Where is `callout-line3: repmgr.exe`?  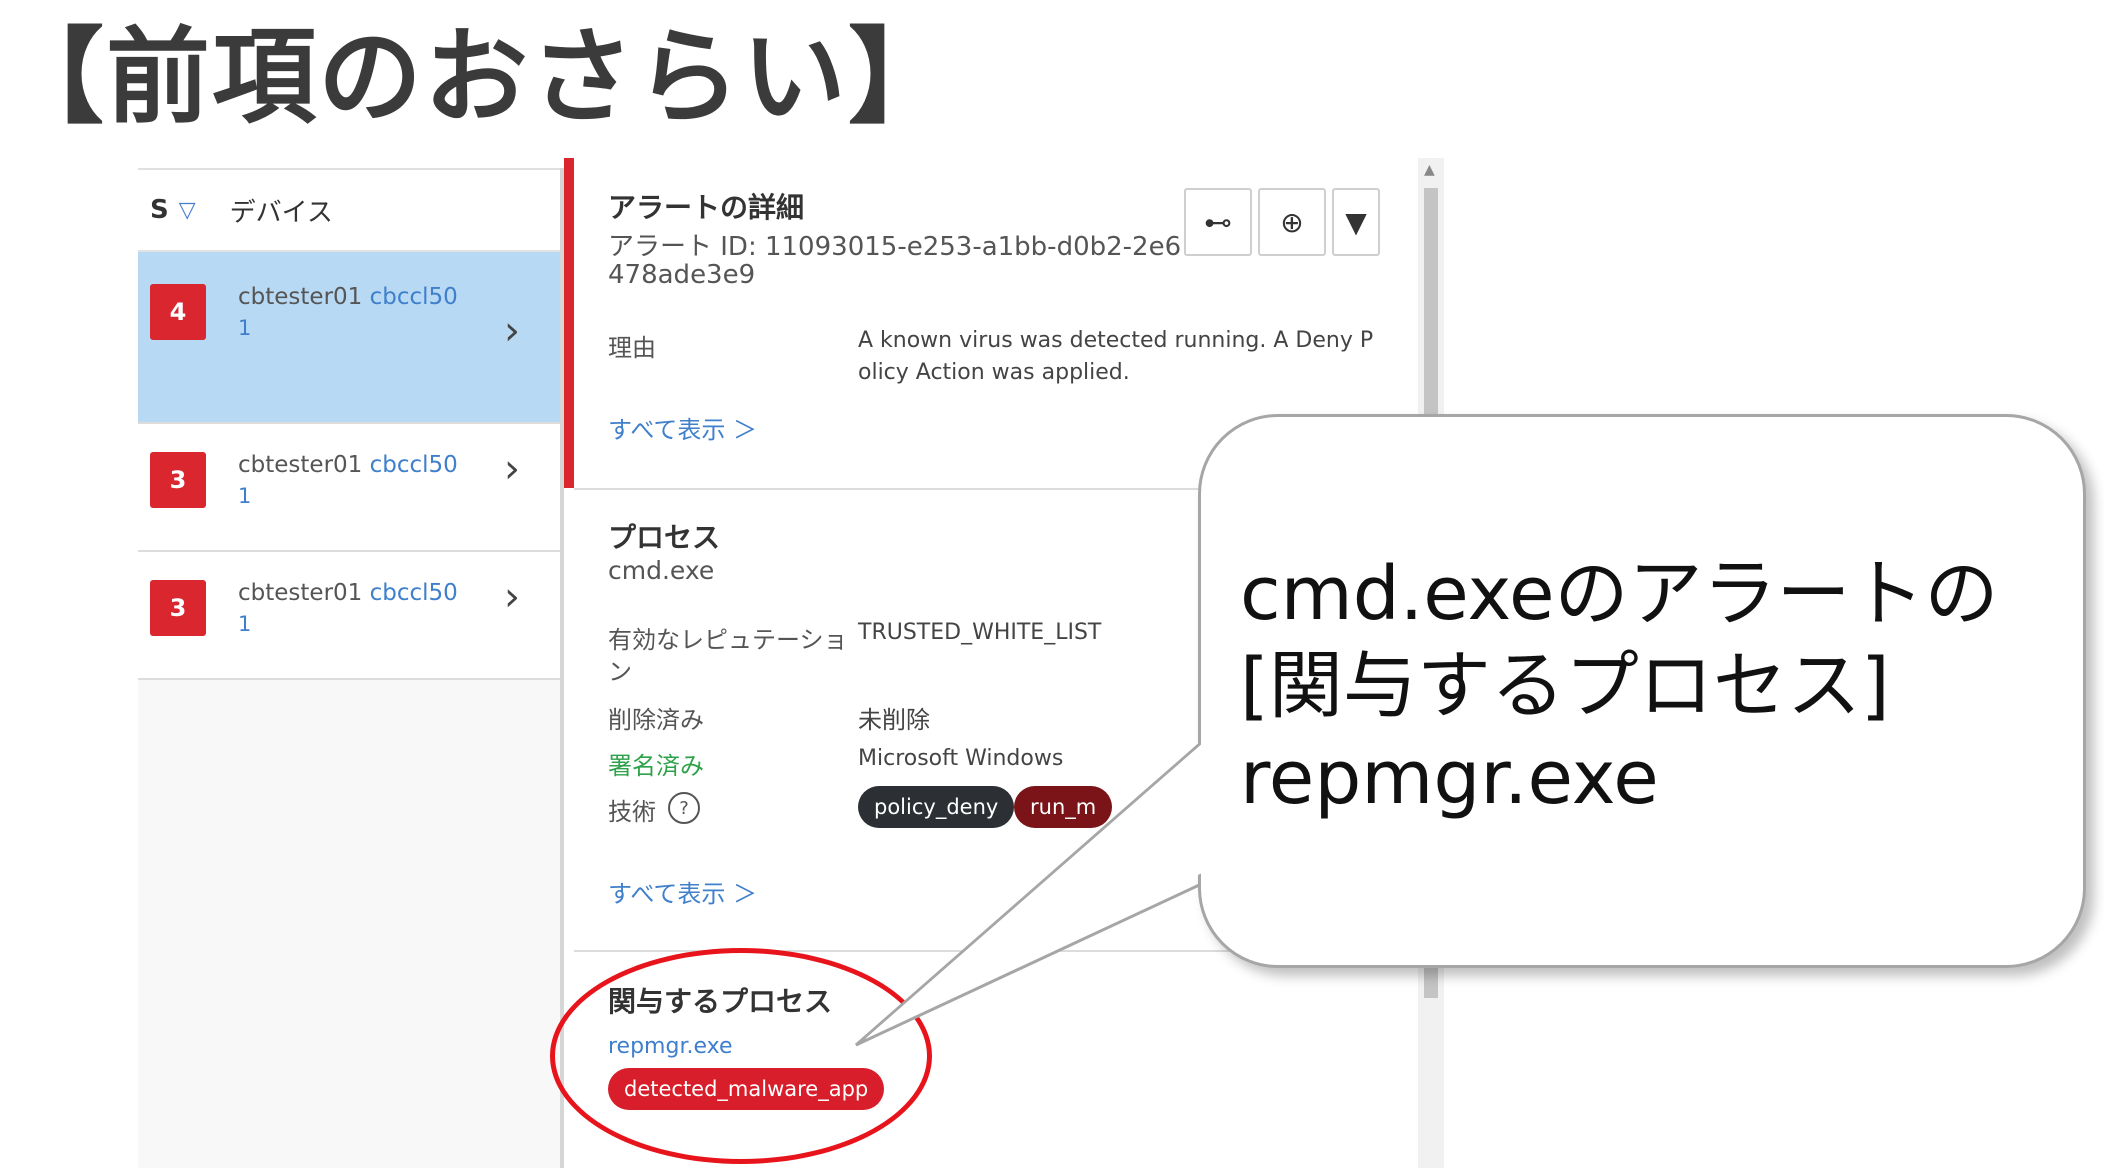 callout-line3: repmgr.exe is located at coordinates (1449, 778).